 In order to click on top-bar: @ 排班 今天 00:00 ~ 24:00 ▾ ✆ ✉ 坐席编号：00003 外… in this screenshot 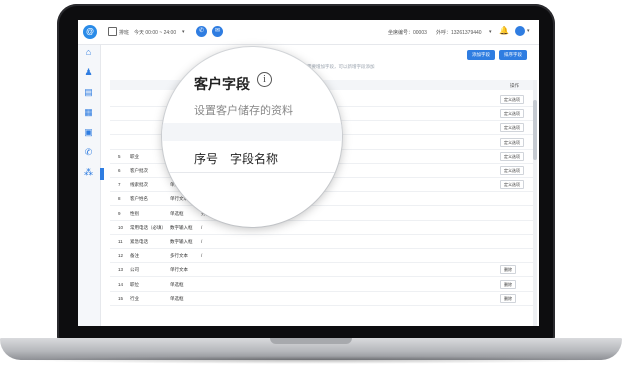, I will do `click(308, 32)`.